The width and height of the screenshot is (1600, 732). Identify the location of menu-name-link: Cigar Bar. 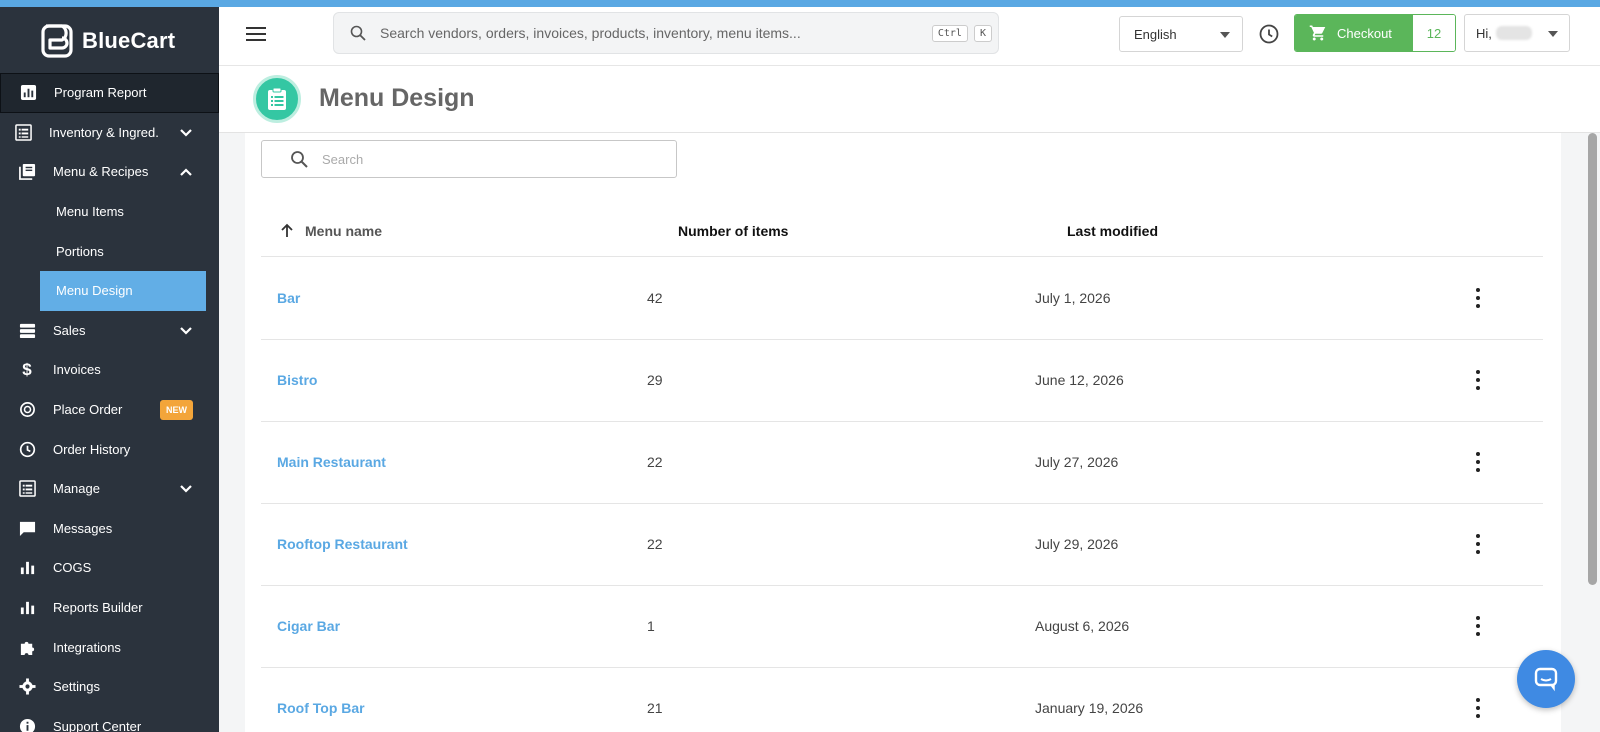
(308, 626).